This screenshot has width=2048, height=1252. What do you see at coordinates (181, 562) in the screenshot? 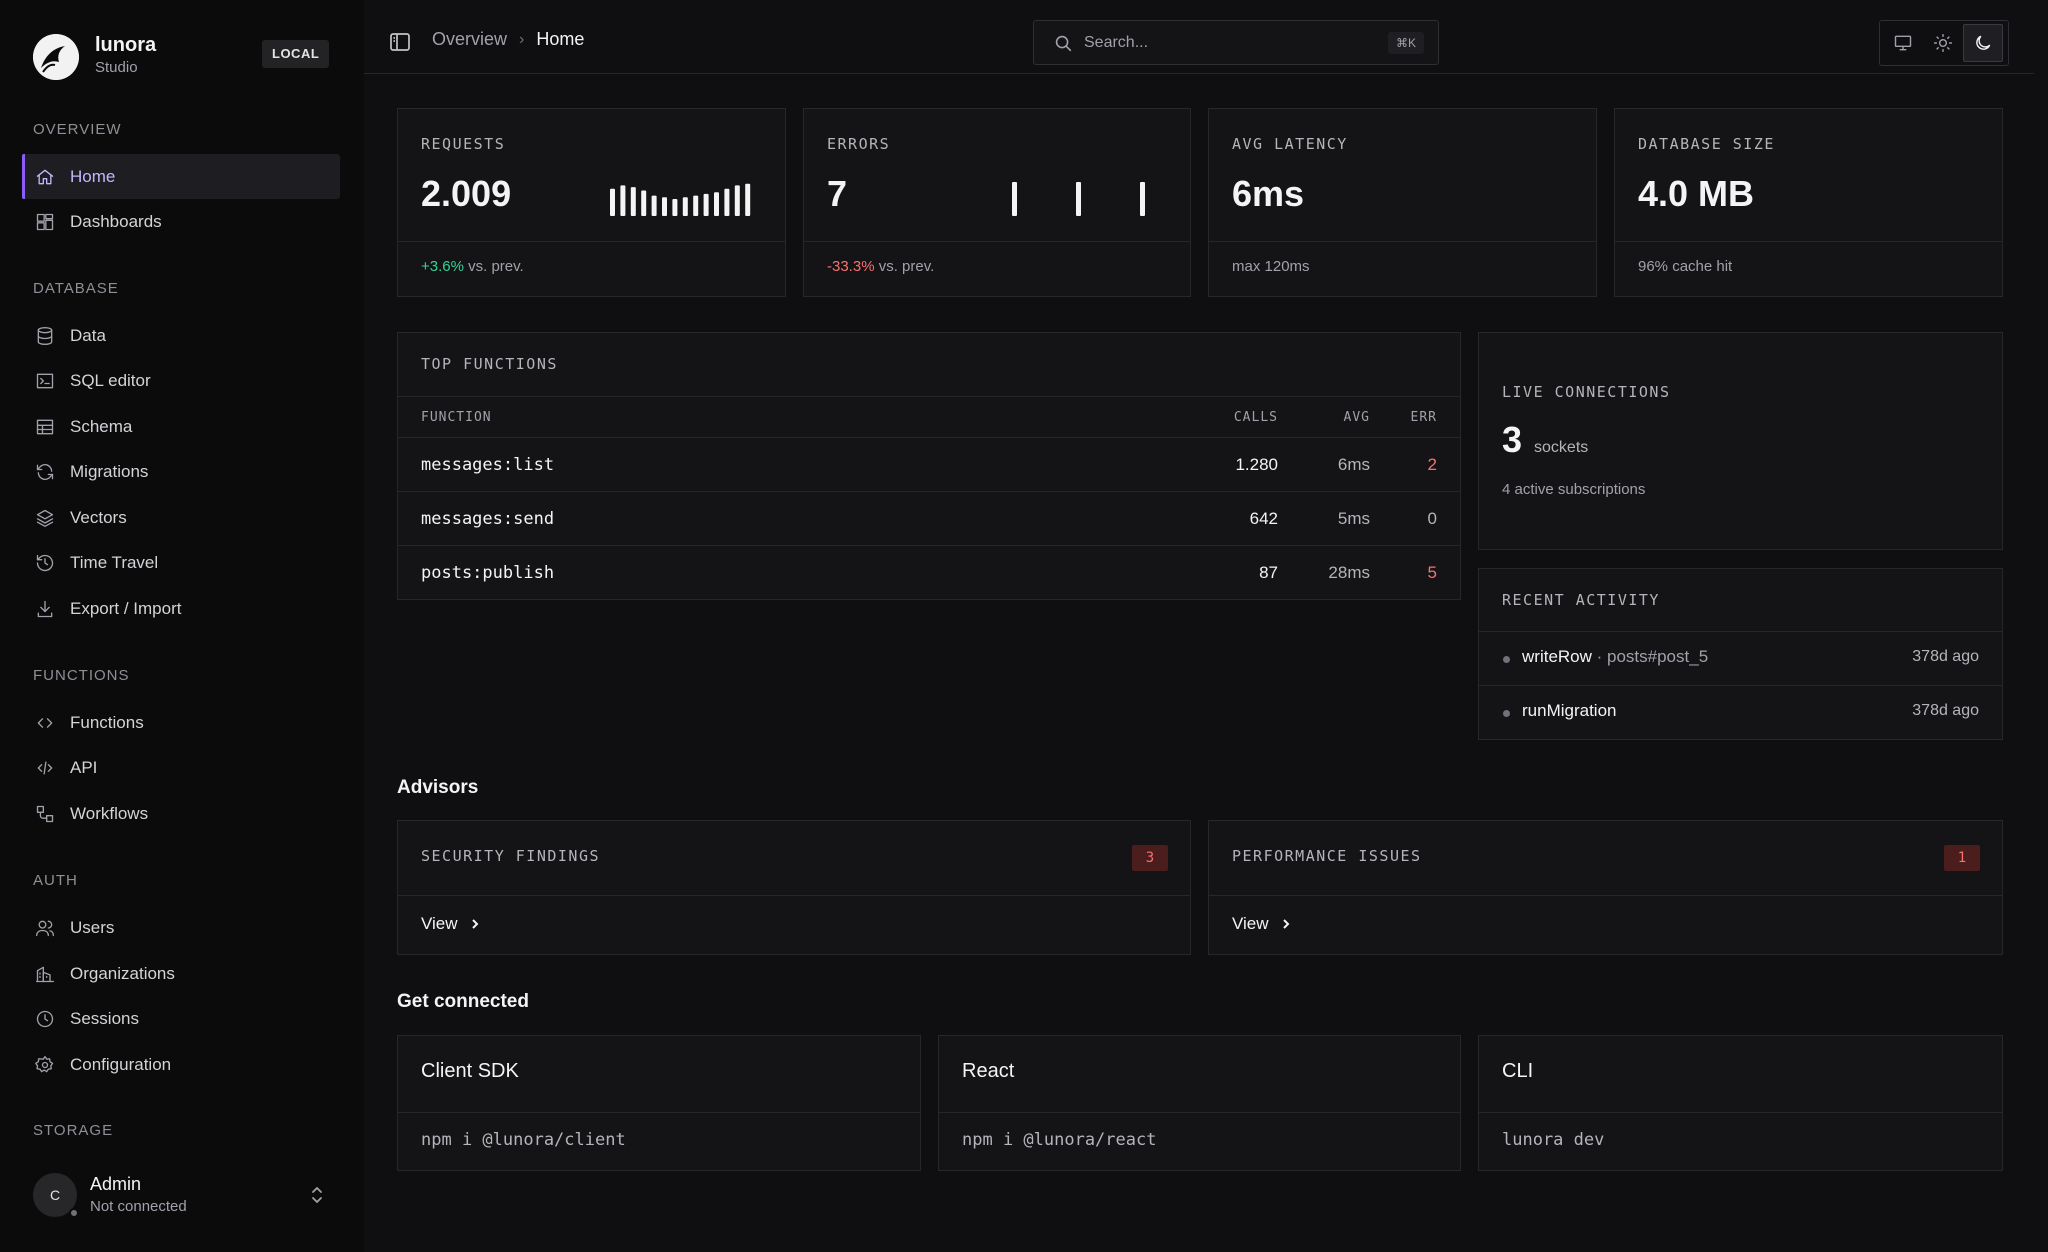
I see `sidebar-item-time-travel: Time Travel` at bounding box center [181, 562].